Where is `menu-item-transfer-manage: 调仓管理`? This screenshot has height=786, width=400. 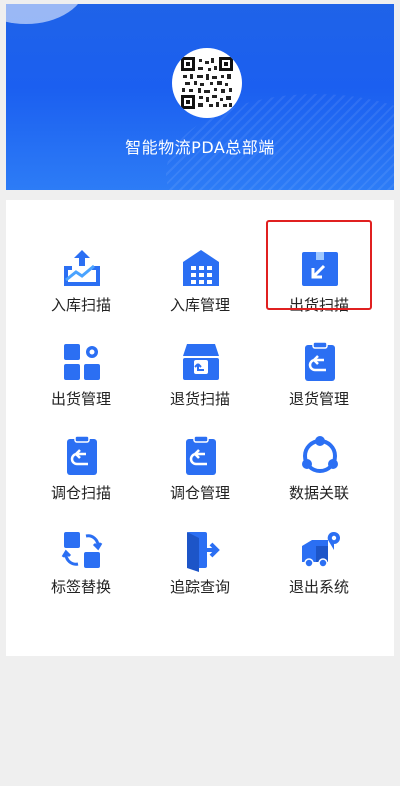 menu-item-transfer-manage: 调仓管理 is located at coordinates (200, 468).